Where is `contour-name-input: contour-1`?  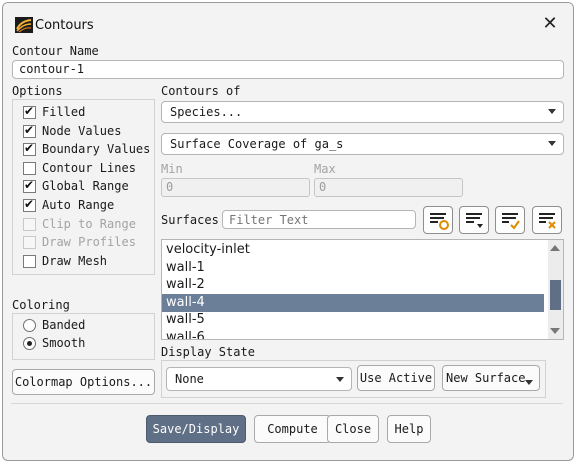 contour-name-input: contour-1 is located at coordinates (288, 69).